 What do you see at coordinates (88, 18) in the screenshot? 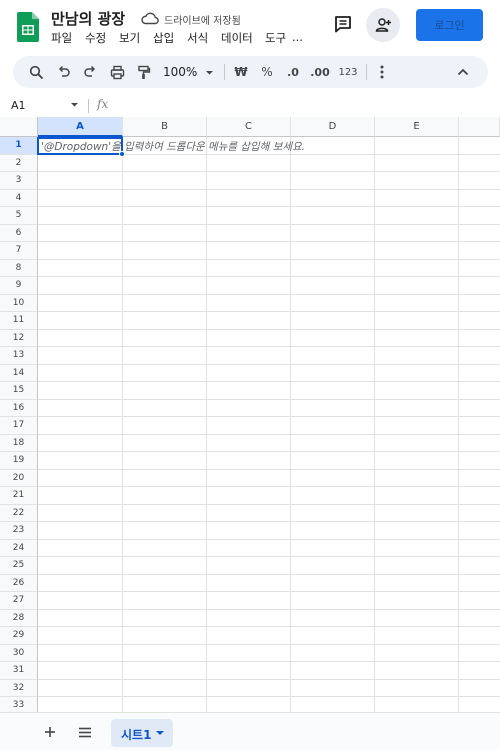
I see `document-title: 만남의 광장` at bounding box center [88, 18].